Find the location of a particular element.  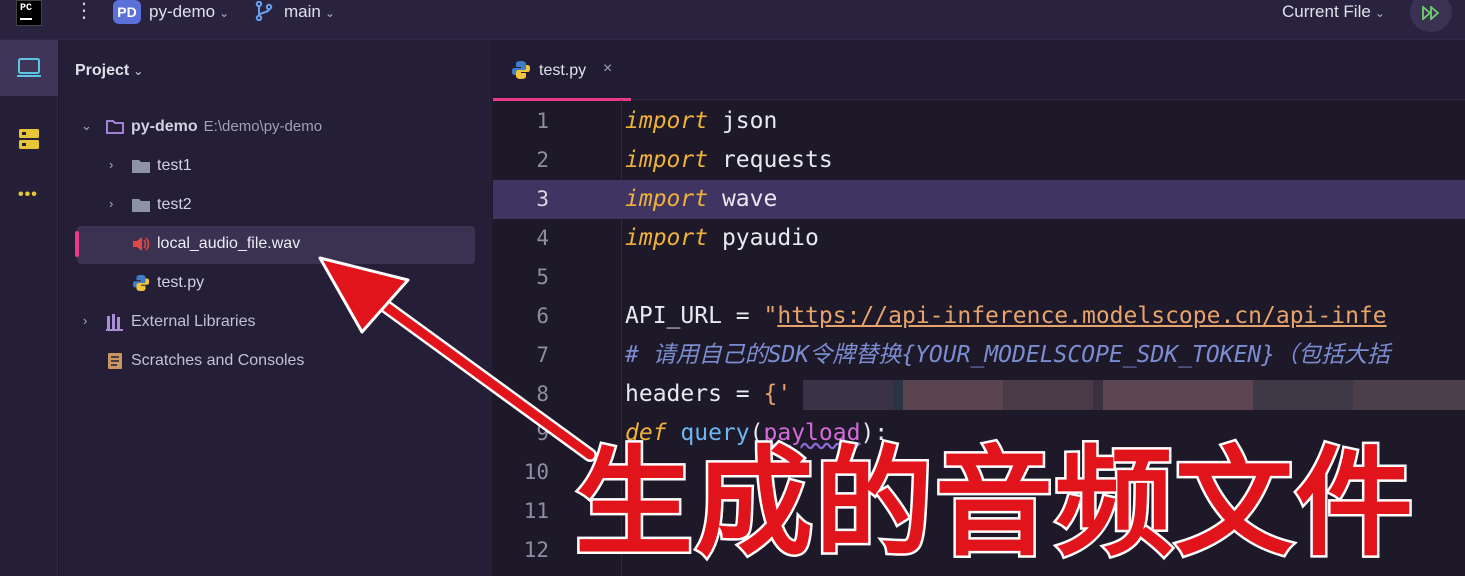

tab-test-py: test.py × is located at coordinates (562, 70).